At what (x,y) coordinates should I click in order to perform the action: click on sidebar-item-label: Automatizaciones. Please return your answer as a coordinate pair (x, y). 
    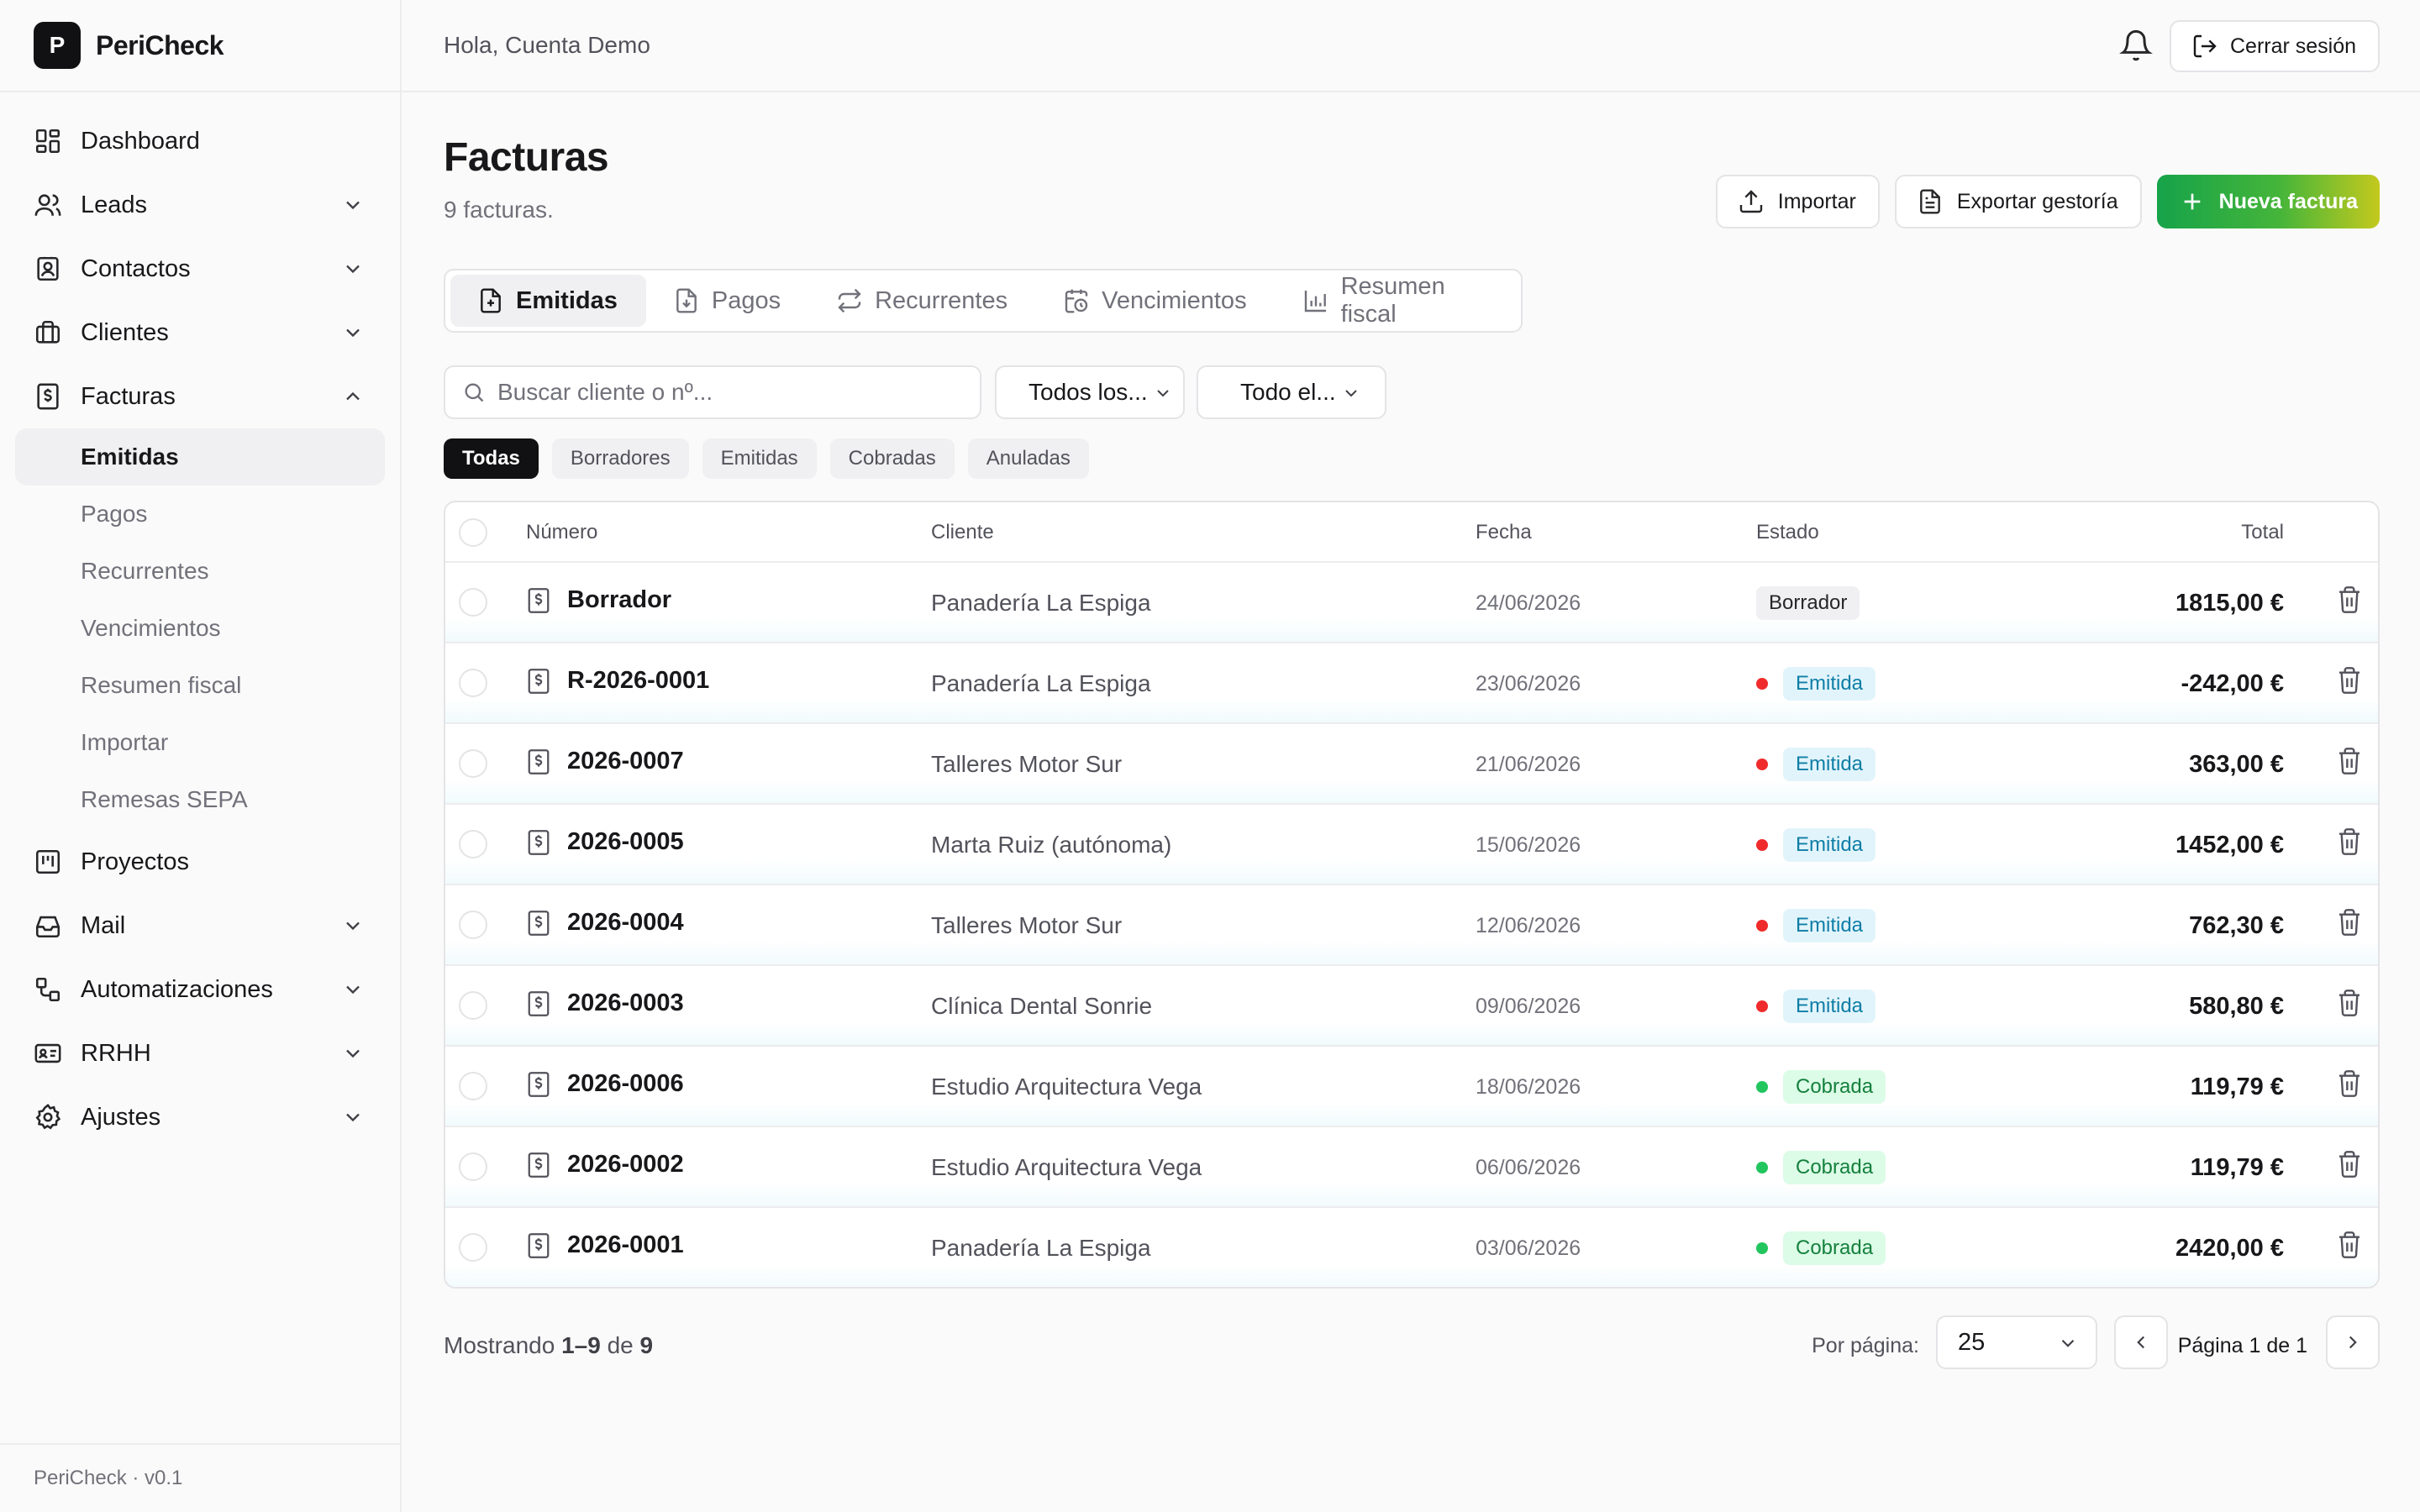
    Looking at the image, I should click on (177, 989).